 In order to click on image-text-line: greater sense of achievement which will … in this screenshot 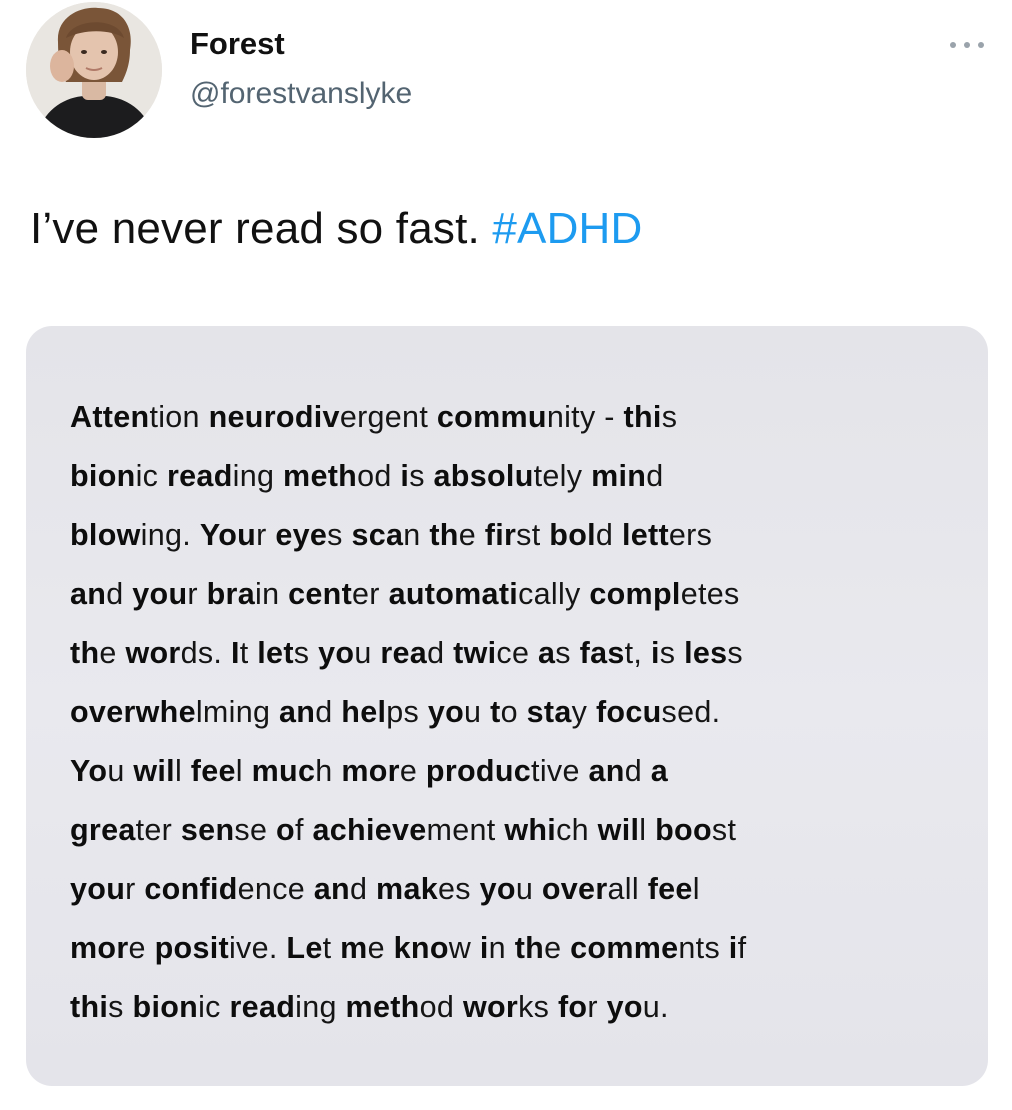, I will do `click(403, 830)`.